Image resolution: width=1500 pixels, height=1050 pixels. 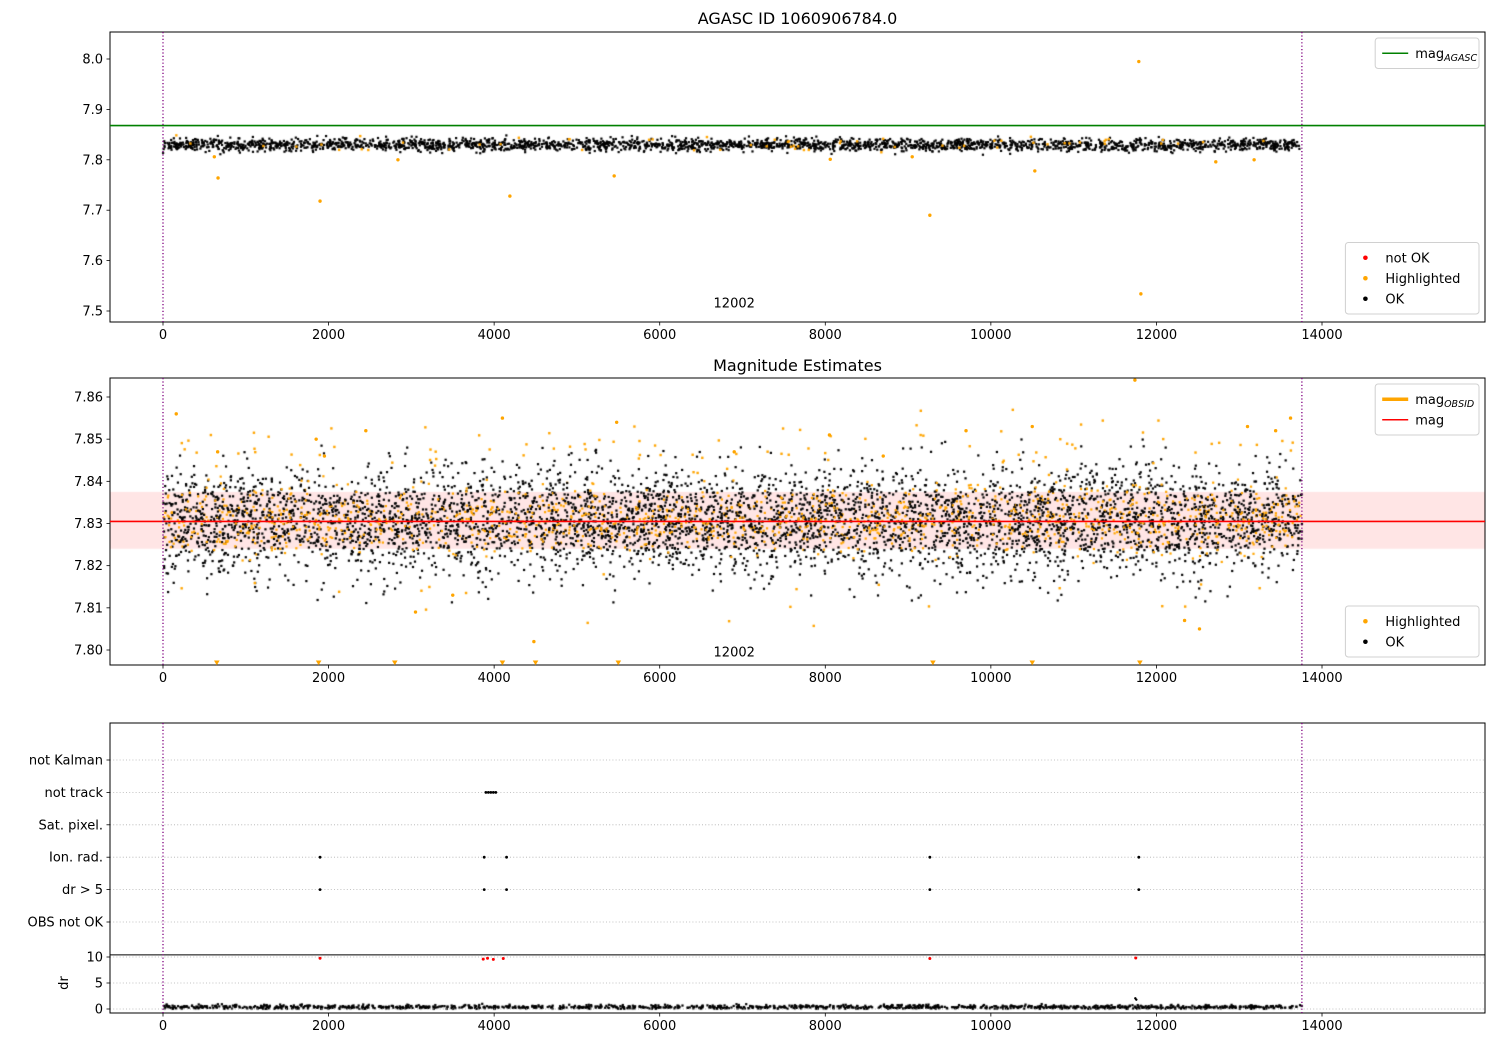 I want to click on obsid-annotation: 12002, so click(x=734, y=303).